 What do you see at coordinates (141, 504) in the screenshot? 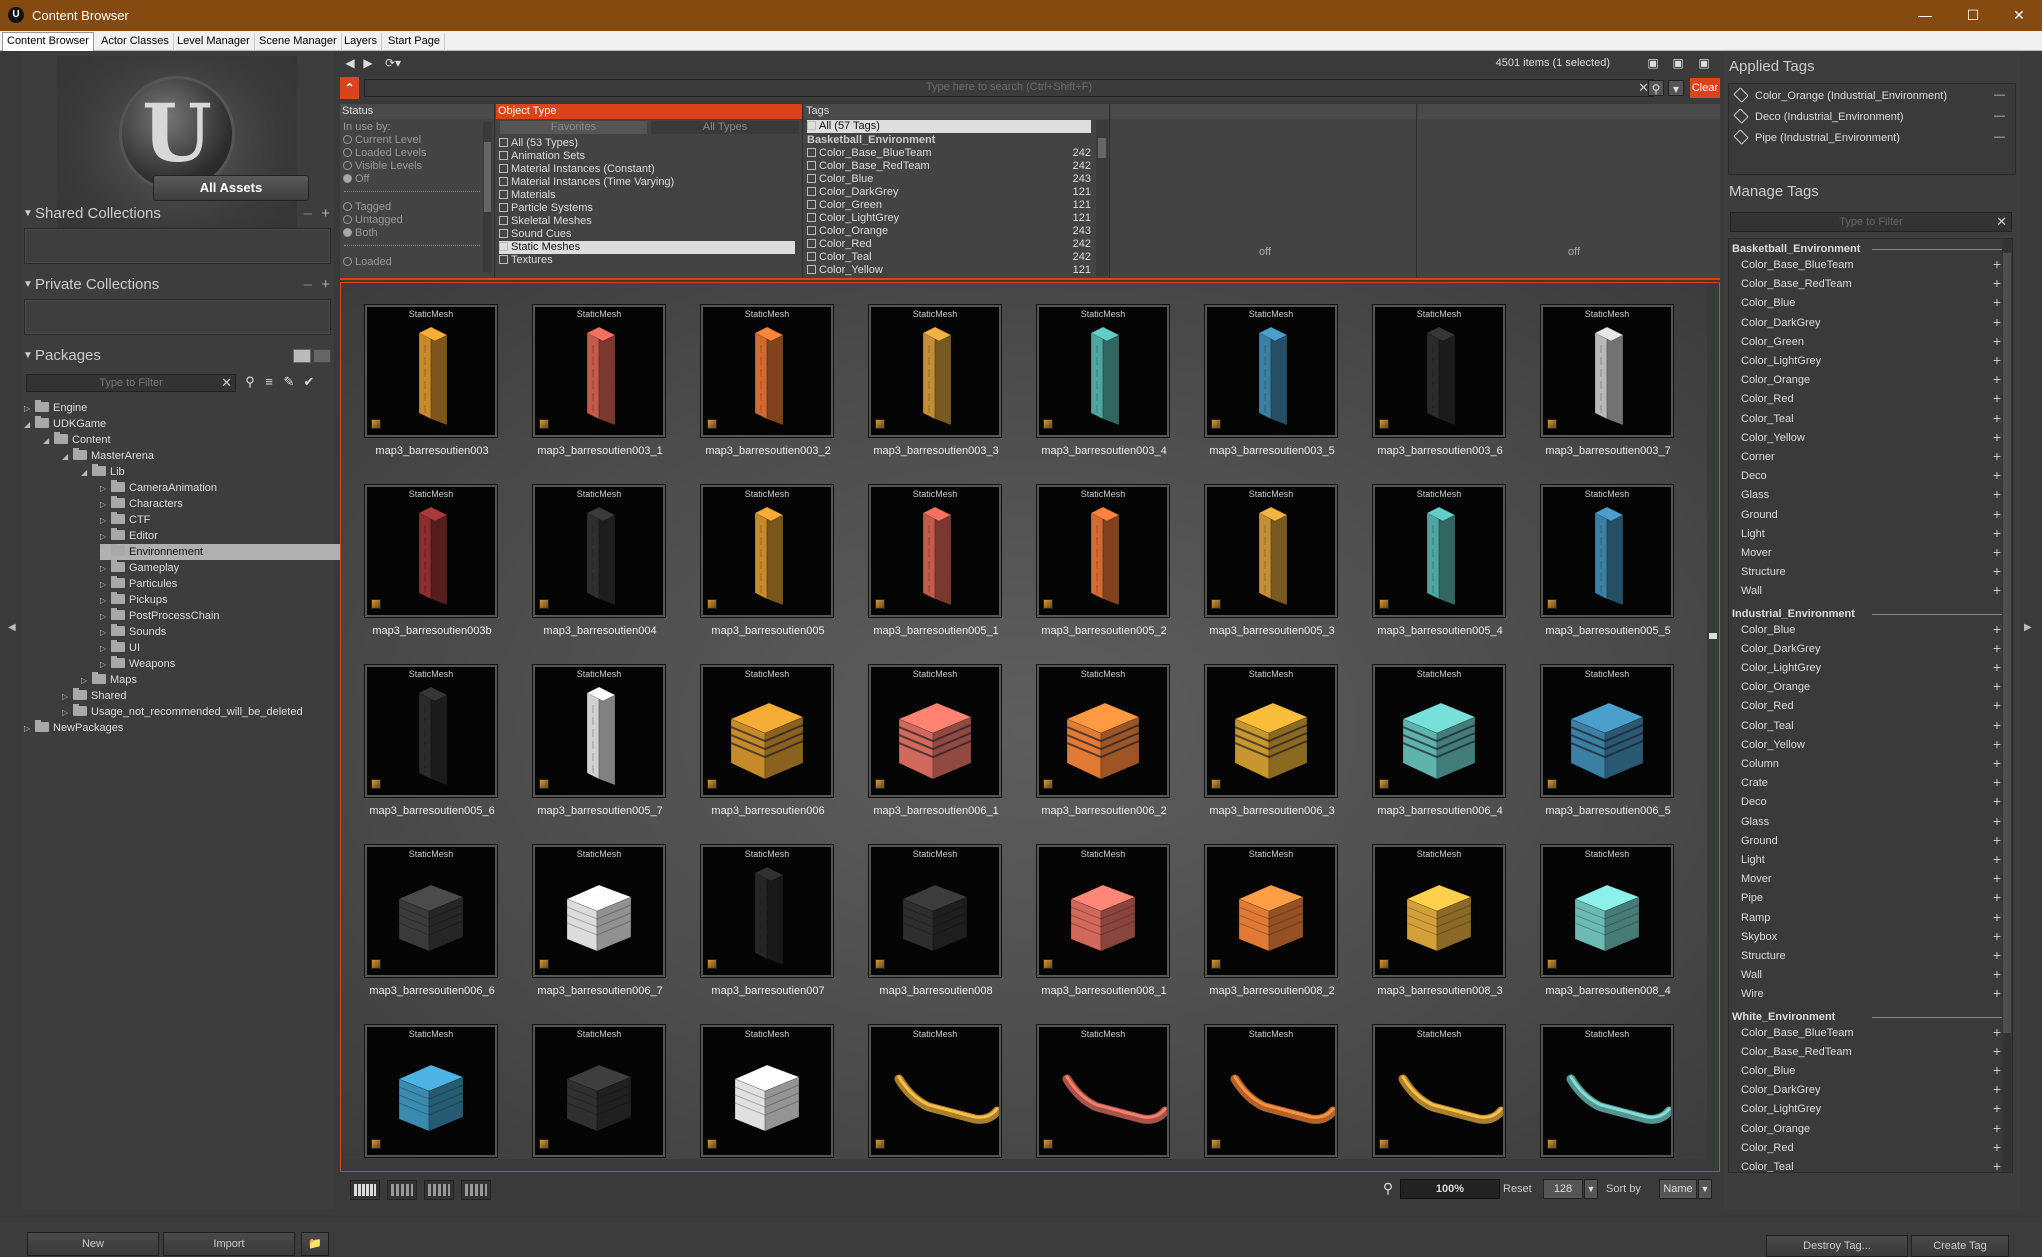
I see `tree-item-characters: ▷ Characters` at bounding box center [141, 504].